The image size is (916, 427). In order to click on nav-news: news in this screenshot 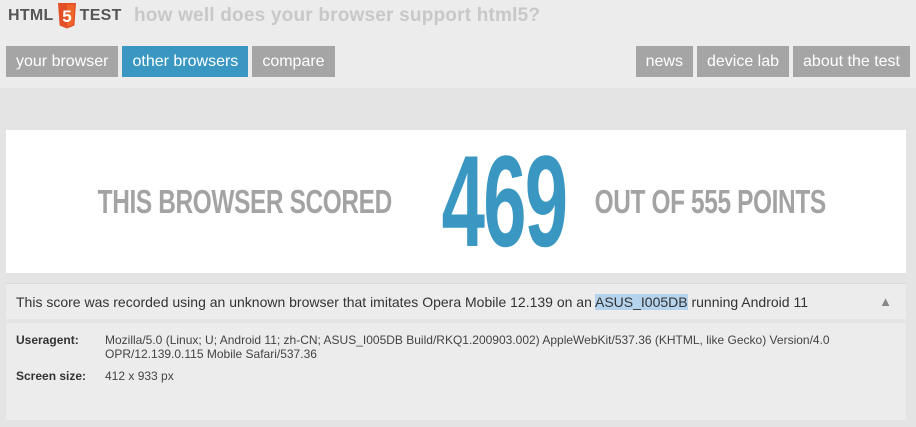, I will do `click(664, 61)`.